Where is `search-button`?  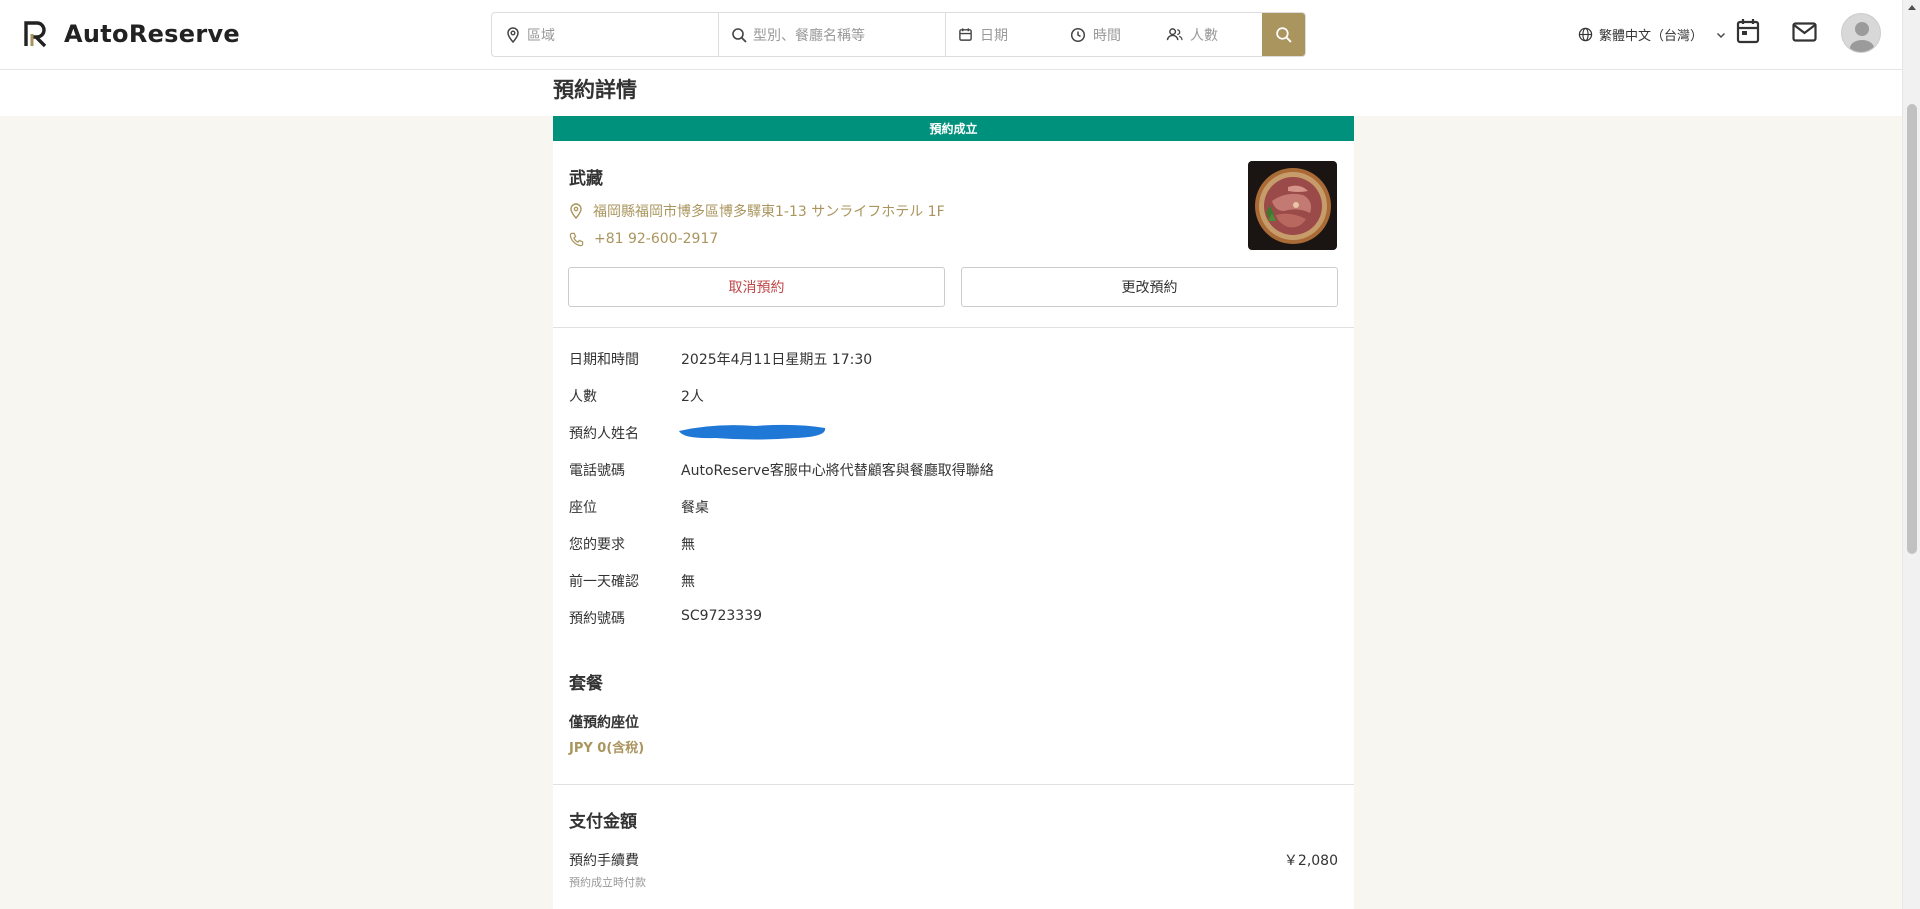 search-button is located at coordinates (1283, 34).